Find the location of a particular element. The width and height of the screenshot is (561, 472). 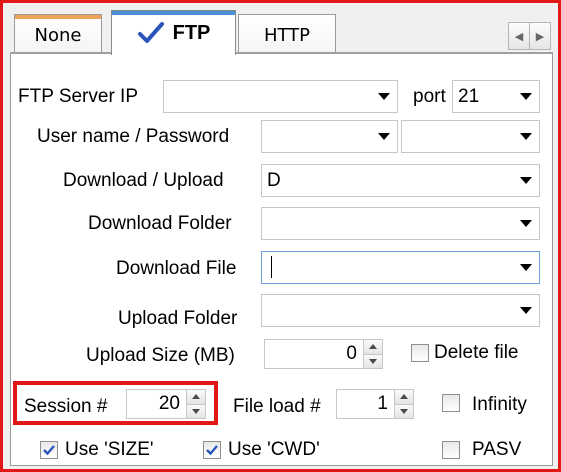

upload-size-spin-buttons is located at coordinates (372, 354).